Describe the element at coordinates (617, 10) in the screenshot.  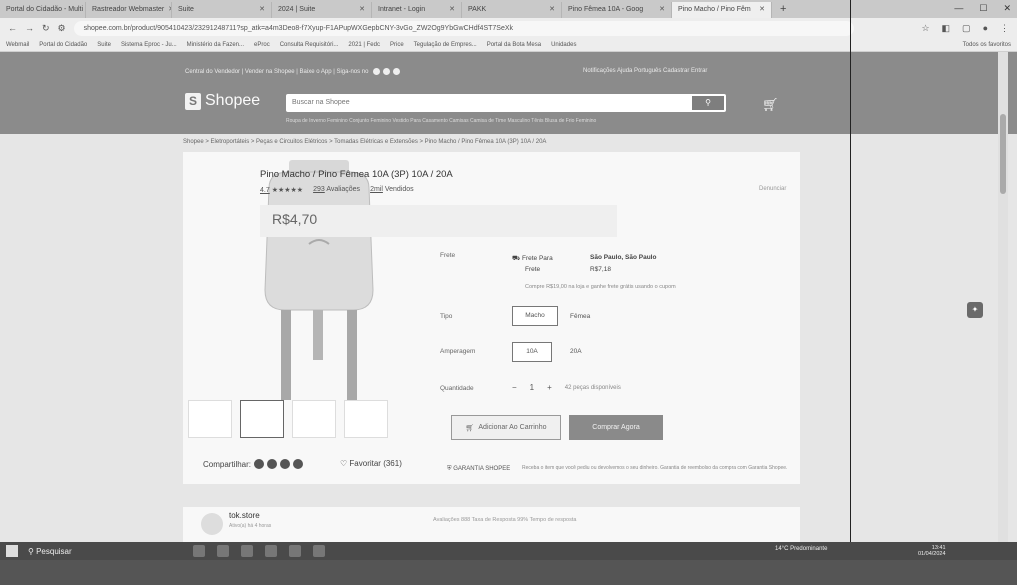
I see `browser-tab: Pino Fêmea 10A - Goog ✕` at that location.